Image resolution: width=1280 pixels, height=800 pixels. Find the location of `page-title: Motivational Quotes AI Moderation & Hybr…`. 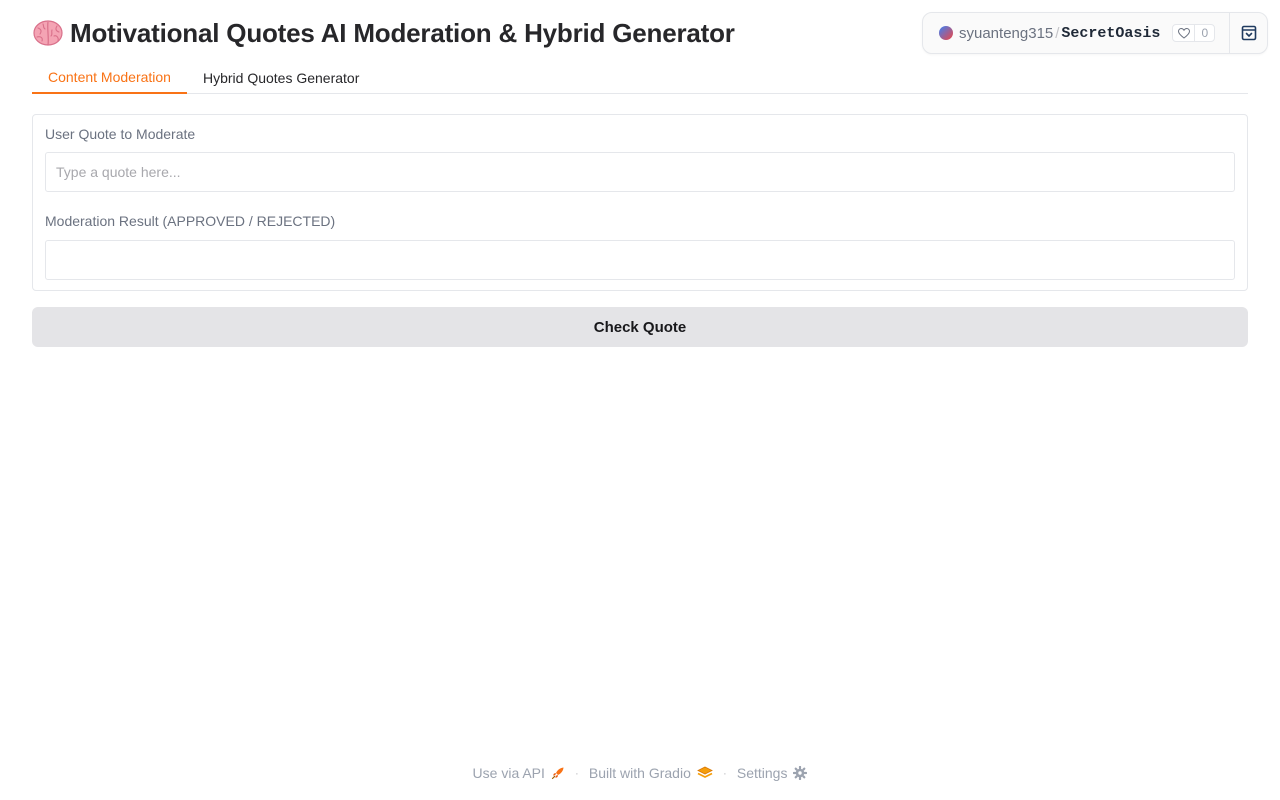

page-title: Motivational Quotes AI Moderation & Hybr… is located at coordinates (383, 33).